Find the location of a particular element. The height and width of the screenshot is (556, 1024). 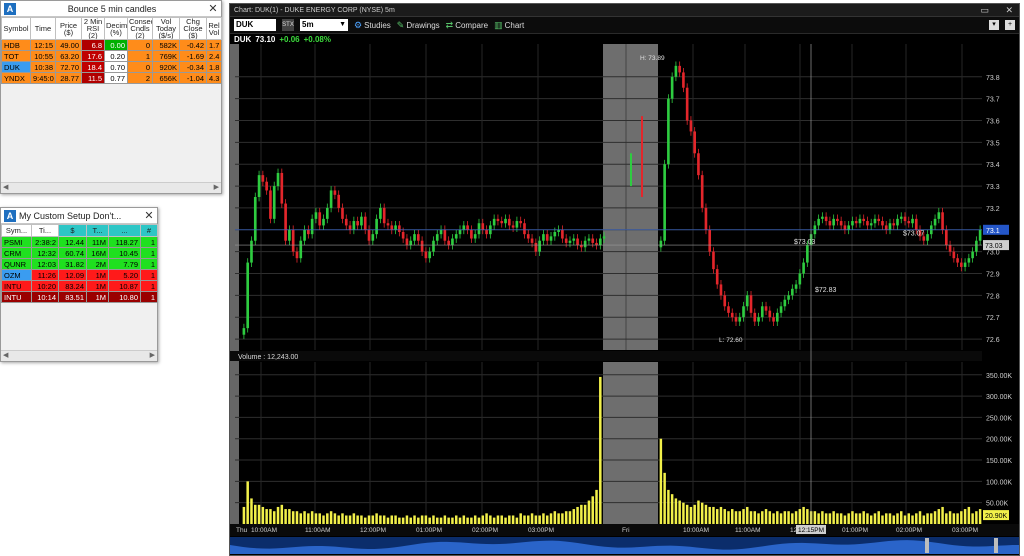

table-row: TOT 10:55 63.20 17.6 0.20 1 769K -1.69 2.4 is located at coordinates (111, 56).